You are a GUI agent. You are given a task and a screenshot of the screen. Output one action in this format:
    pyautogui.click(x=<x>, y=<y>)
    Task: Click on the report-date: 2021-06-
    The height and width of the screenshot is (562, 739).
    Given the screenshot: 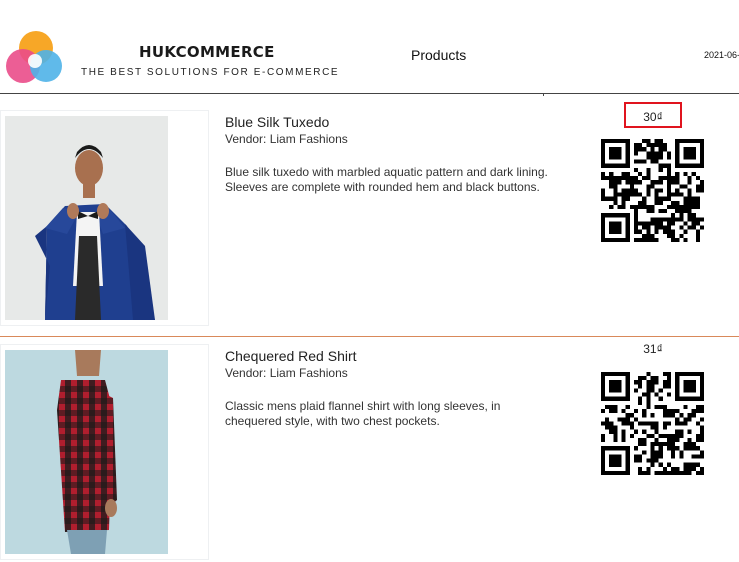 What is the action you would take?
    pyautogui.click(x=721, y=55)
    